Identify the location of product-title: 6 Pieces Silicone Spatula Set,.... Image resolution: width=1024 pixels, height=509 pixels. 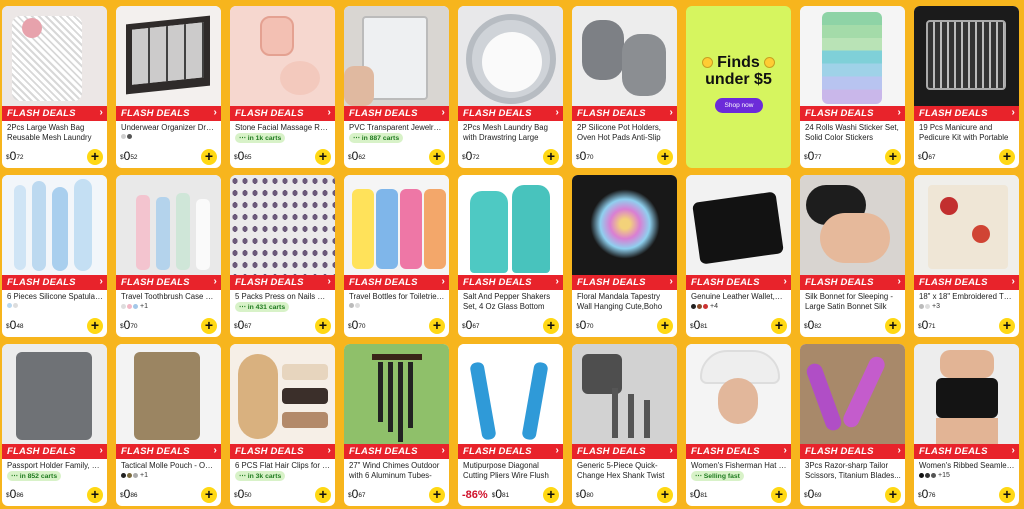
(55, 297).